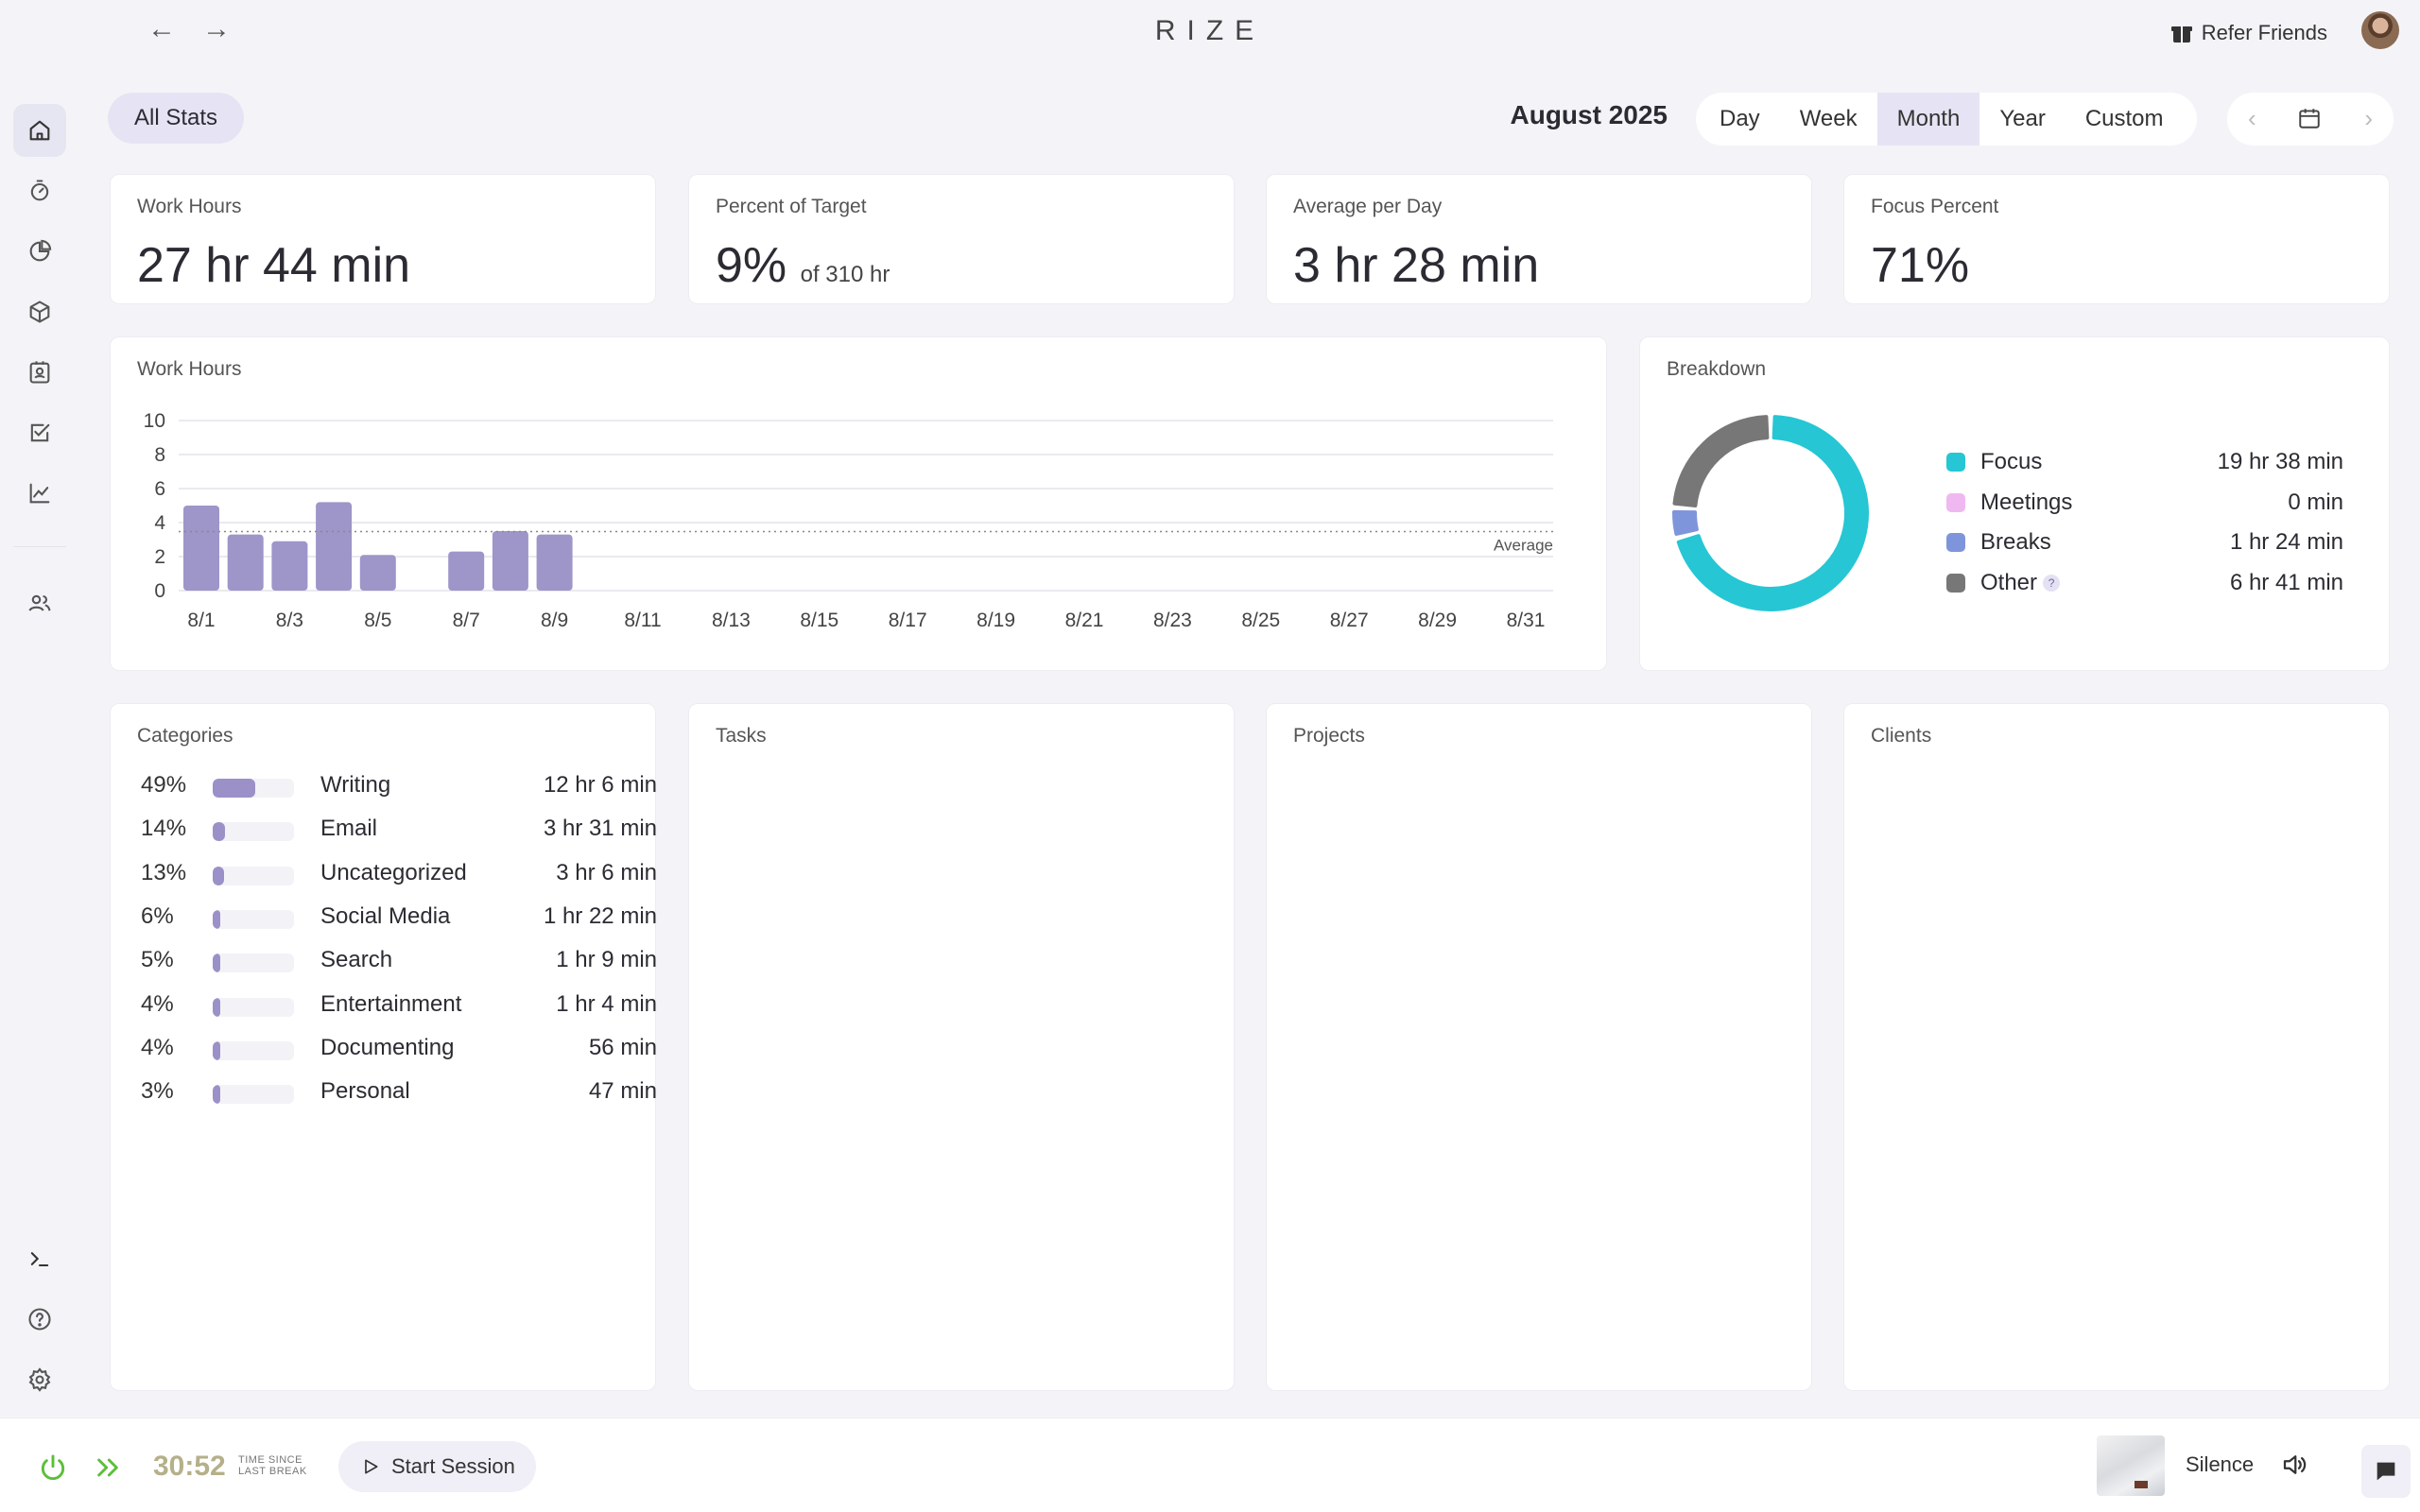 Image resolution: width=2420 pixels, height=1512 pixels. What do you see at coordinates (1829, 119) in the screenshot?
I see `range-week: Week` at bounding box center [1829, 119].